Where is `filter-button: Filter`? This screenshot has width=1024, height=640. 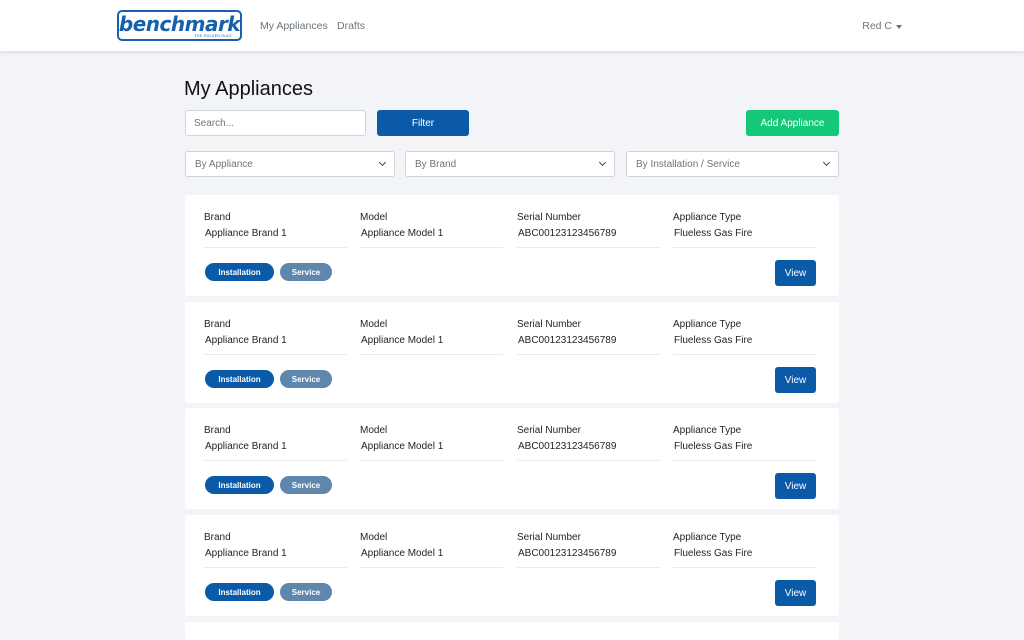
filter-button: Filter is located at coordinates (423, 123).